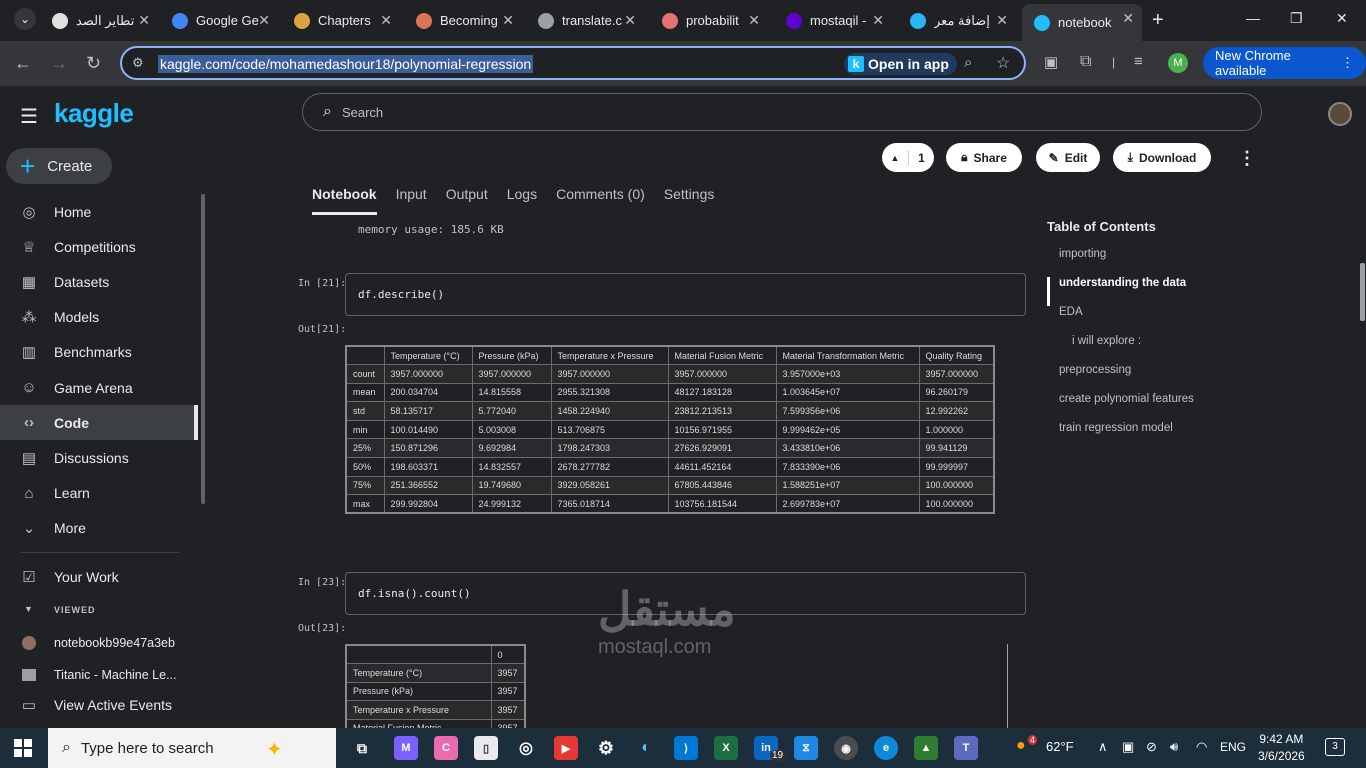 This screenshot has height=768, width=1366. Describe the element at coordinates (1201, 747) in the screenshot. I see `wifi-icon: ◠` at that location.